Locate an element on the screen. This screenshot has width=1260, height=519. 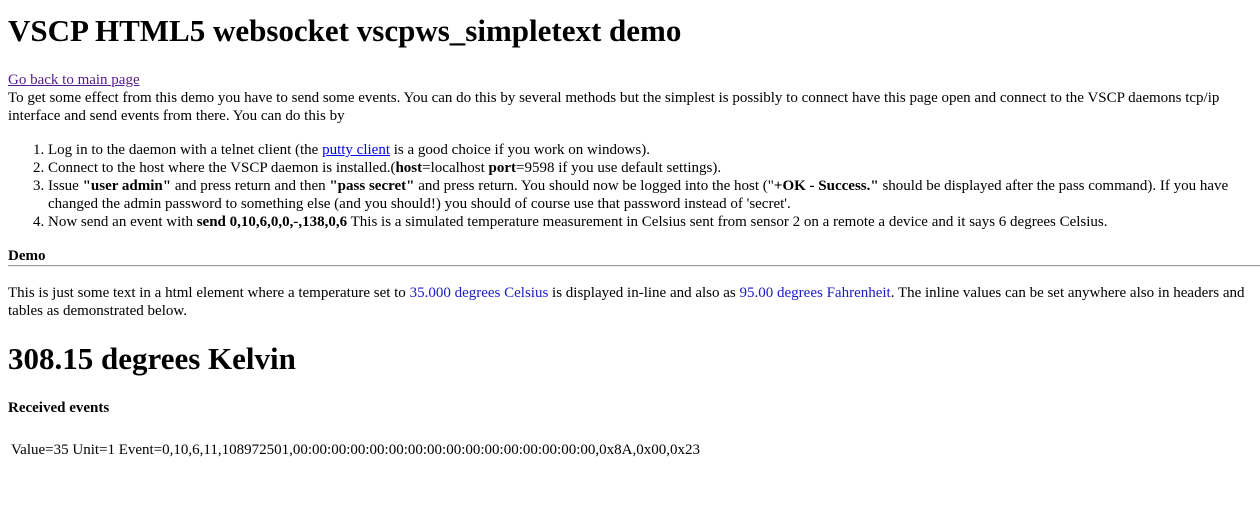
celsius-value: 35.000 degrees Celsius is located at coordinates (479, 293).